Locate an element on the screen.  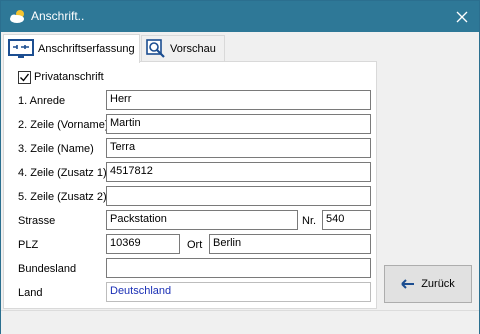
close-icon is located at coordinates (462, 16).